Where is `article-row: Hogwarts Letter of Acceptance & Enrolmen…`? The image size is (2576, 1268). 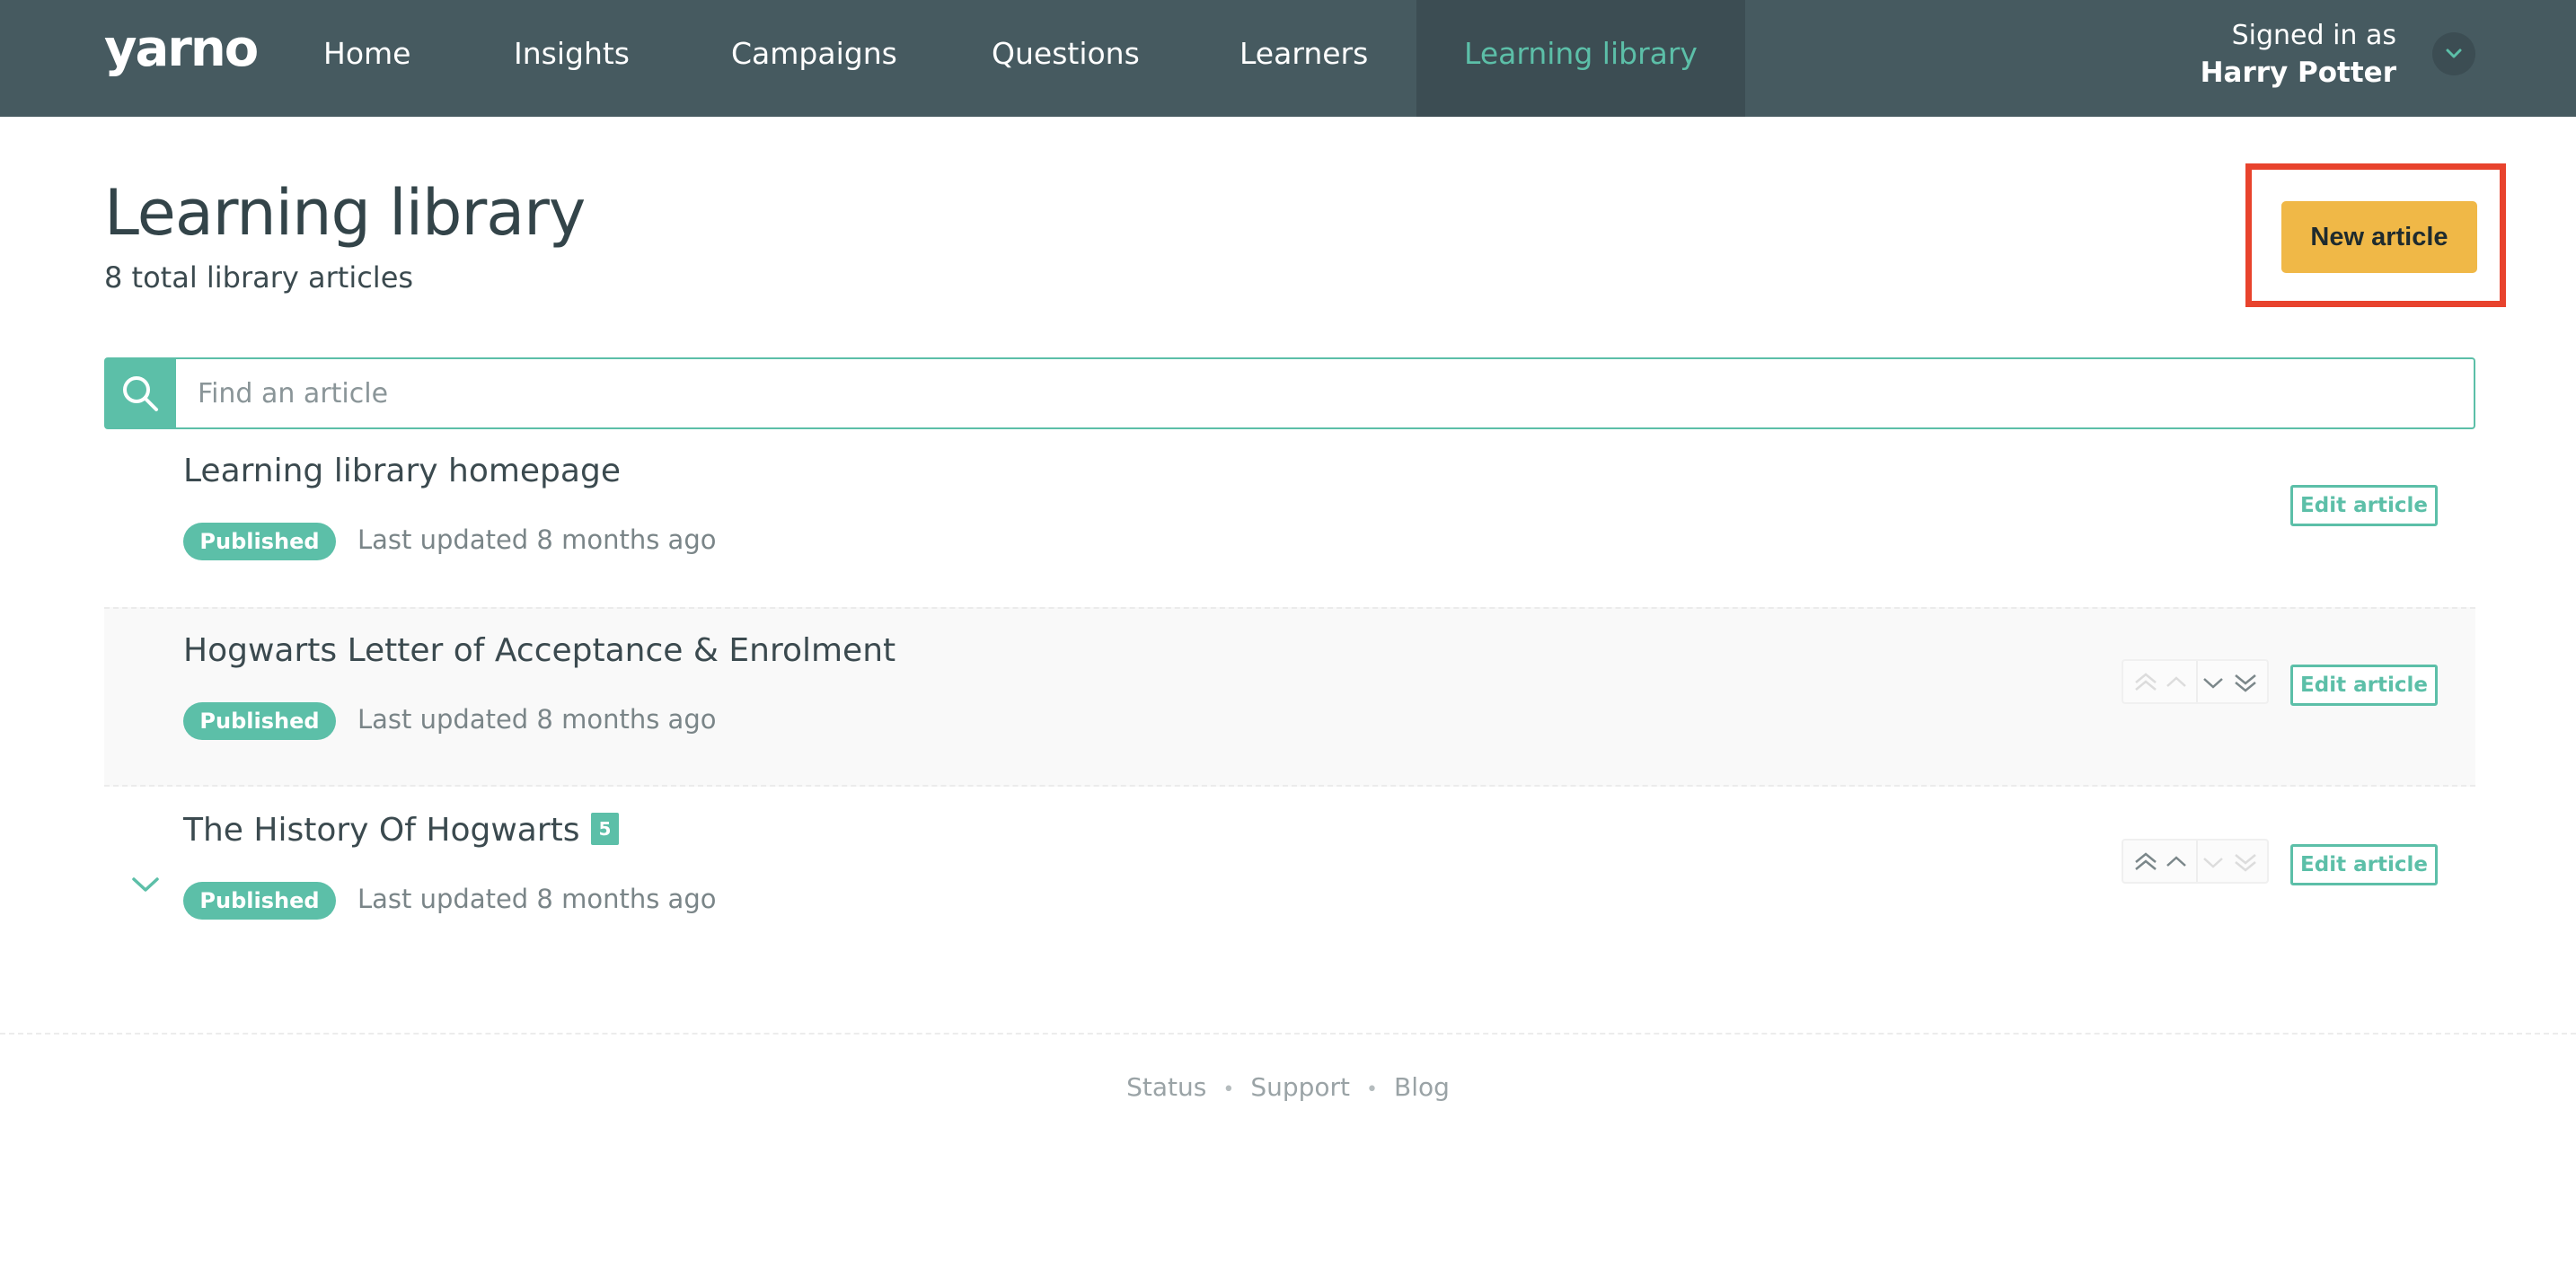
article-row: Hogwarts Letter of Acceptance & Enrolmen… is located at coordinates (1289, 697).